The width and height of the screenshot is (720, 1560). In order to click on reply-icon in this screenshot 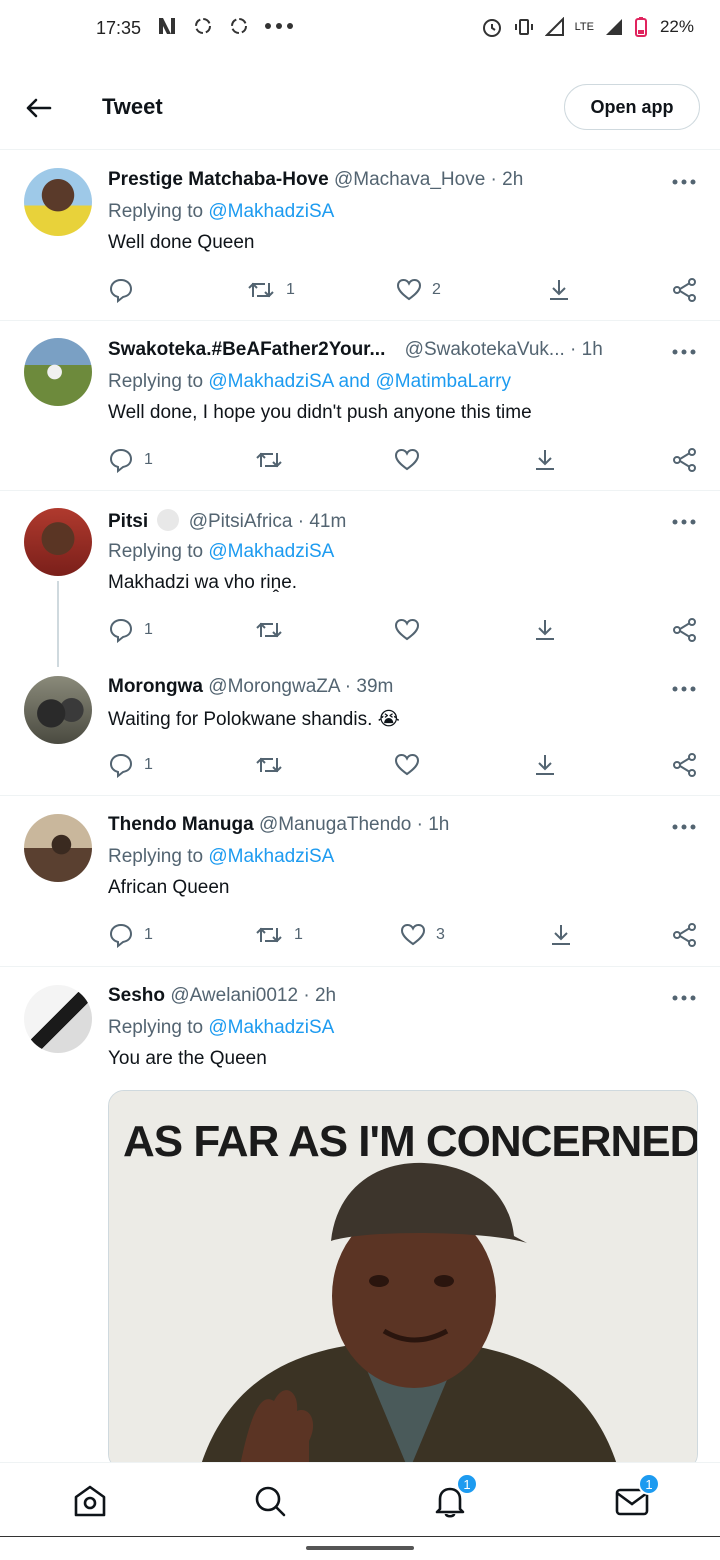, I will do `click(121, 460)`.